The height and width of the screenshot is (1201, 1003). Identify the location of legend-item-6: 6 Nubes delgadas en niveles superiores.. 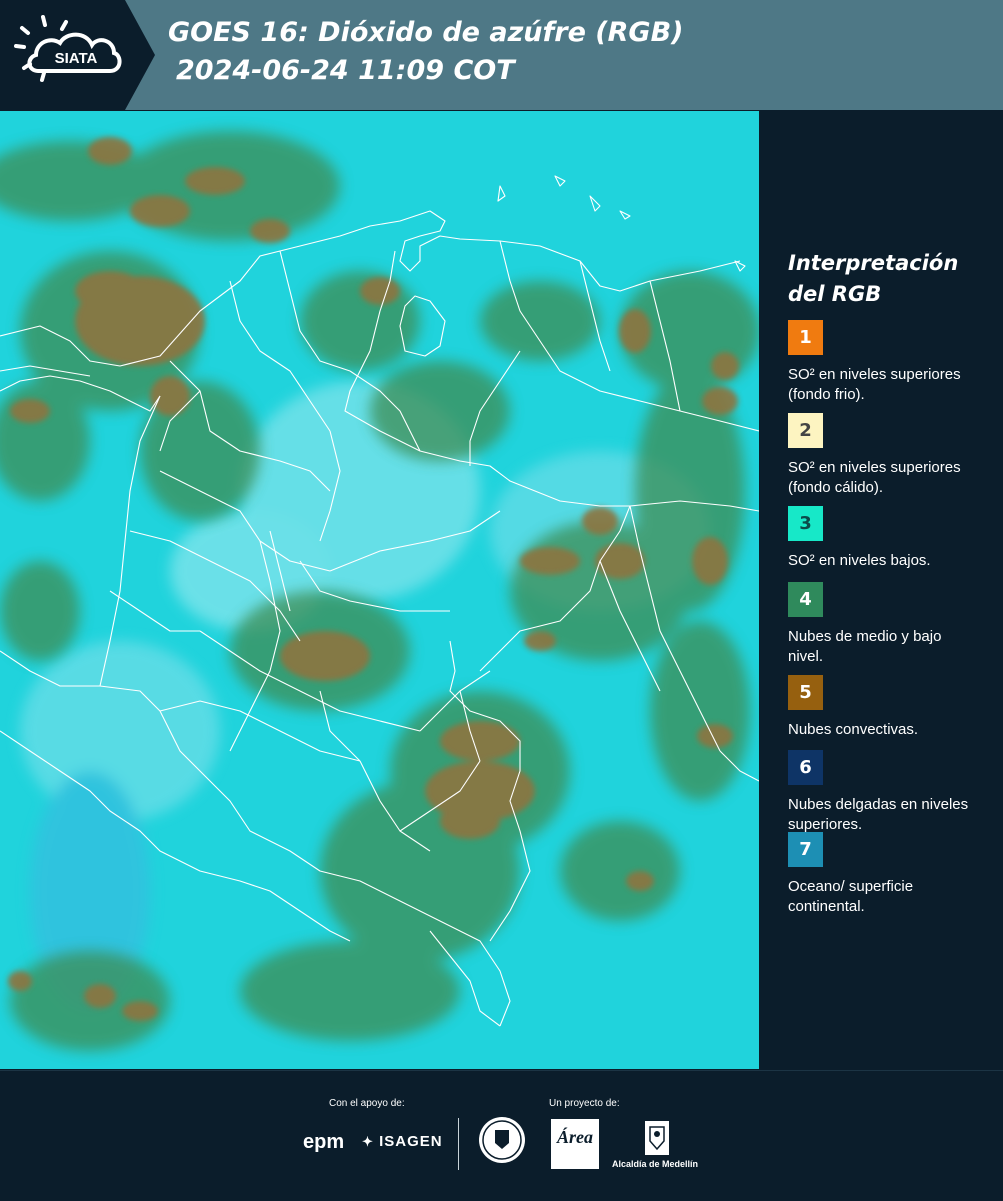
(883, 792).